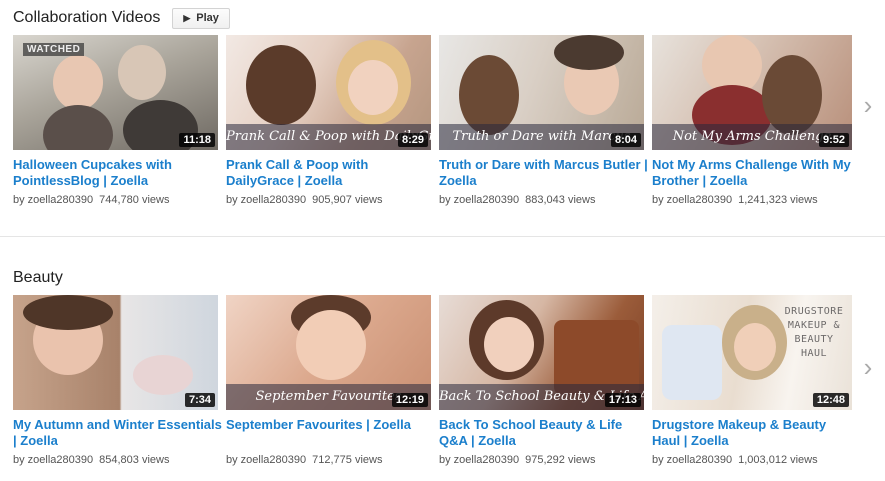 The height and width of the screenshot is (481, 885). Describe the element at coordinates (622, 400) in the screenshot. I see `duration-badge: 17:13` at that location.